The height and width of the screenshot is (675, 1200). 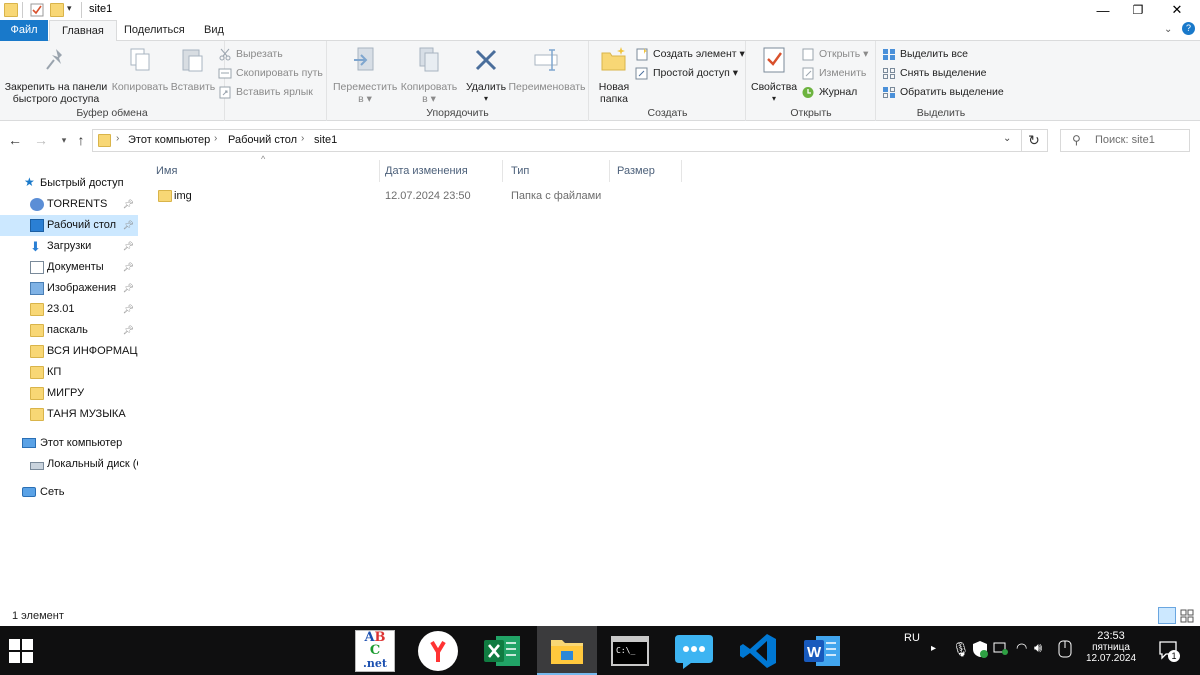 What do you see at coordinates (1168, 29) in the screenshot?
I see `ribbon-collapse-icon: ⌄` at bounding box center [1168, 29].